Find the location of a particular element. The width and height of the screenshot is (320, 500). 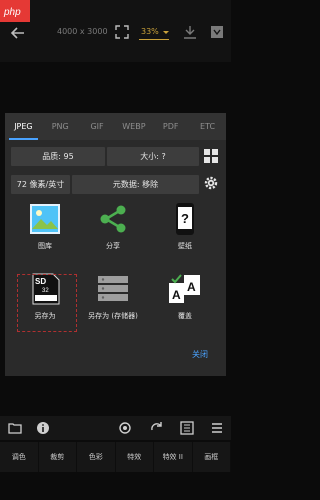

overwrite-action: A A 覆盖 is located at coordinates (185, 303).